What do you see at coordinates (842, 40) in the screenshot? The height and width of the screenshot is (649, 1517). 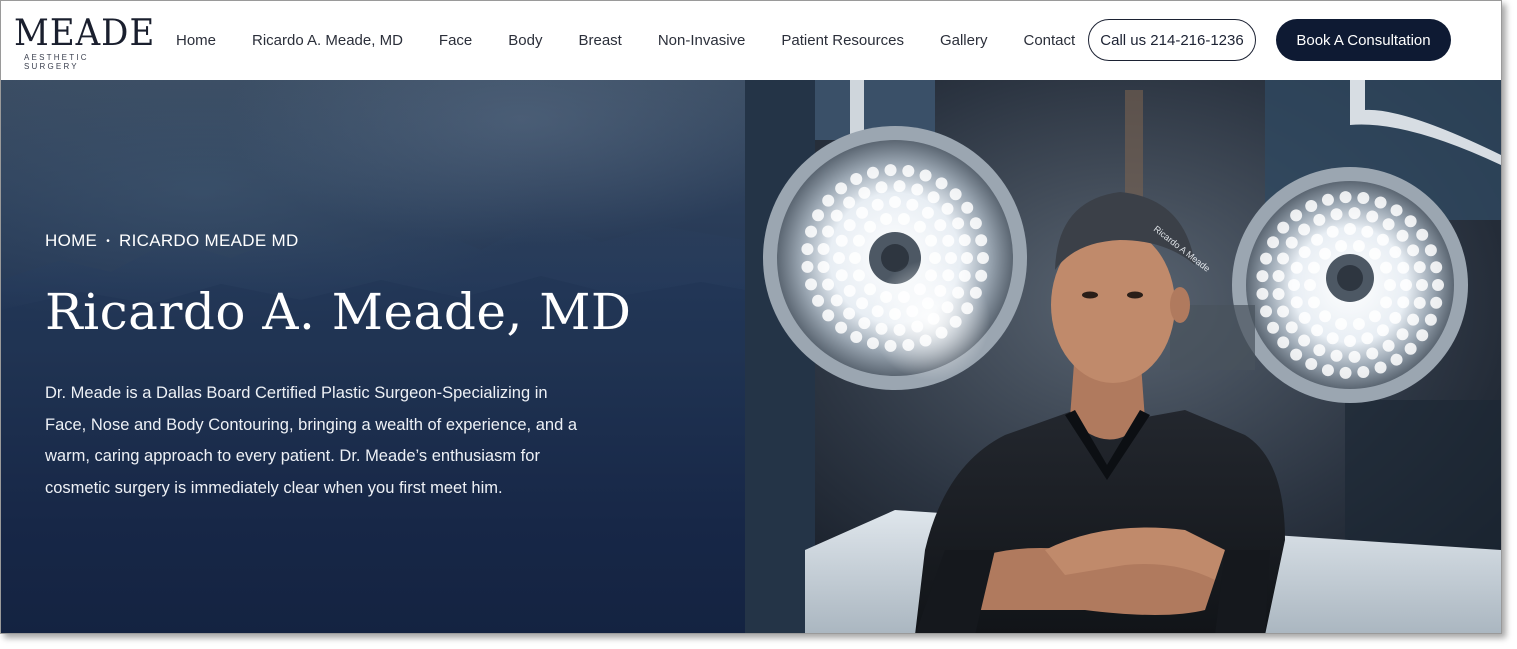 I see `nav-item-patient-resources: Patient Resources` at bounding box center [842, 40].